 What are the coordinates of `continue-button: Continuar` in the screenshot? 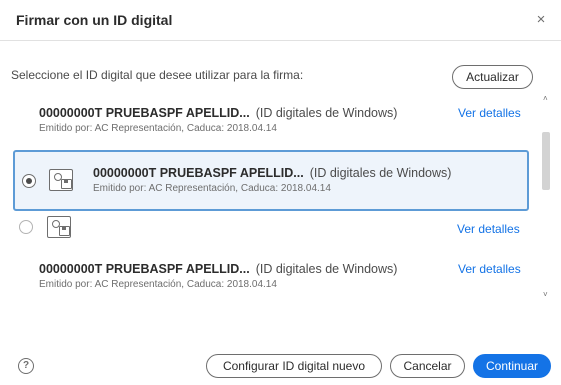 It's located at (512, 366).